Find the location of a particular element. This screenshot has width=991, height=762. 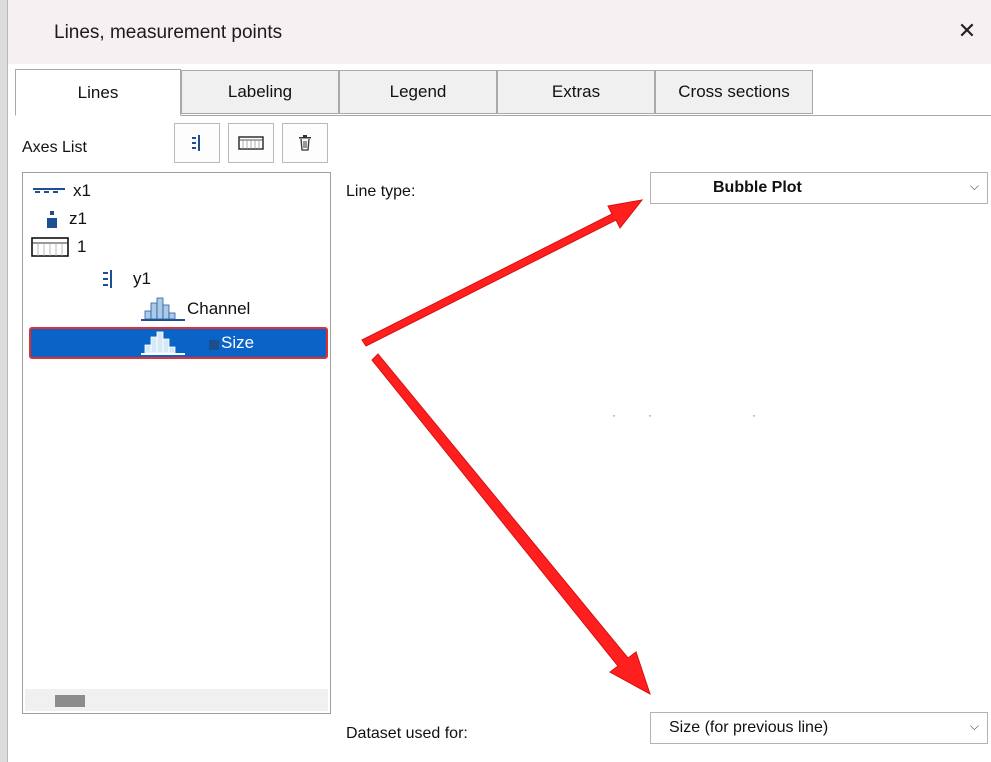

grid-icon is located at coordinates (251, 143).